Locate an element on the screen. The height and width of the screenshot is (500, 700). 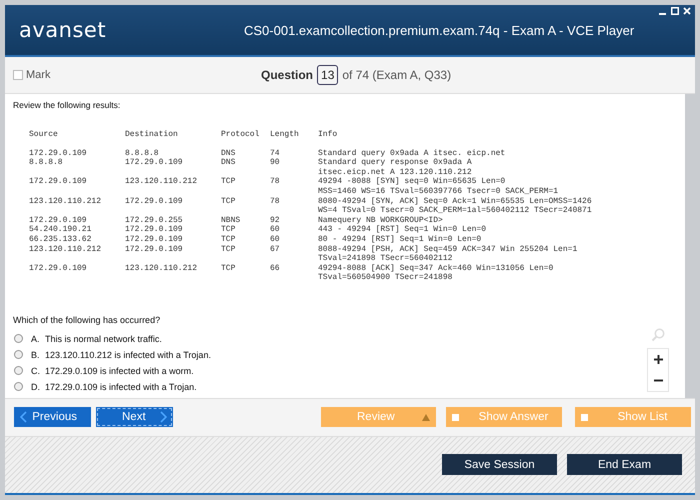
next-button: Next is located at coordinates (134, 417).